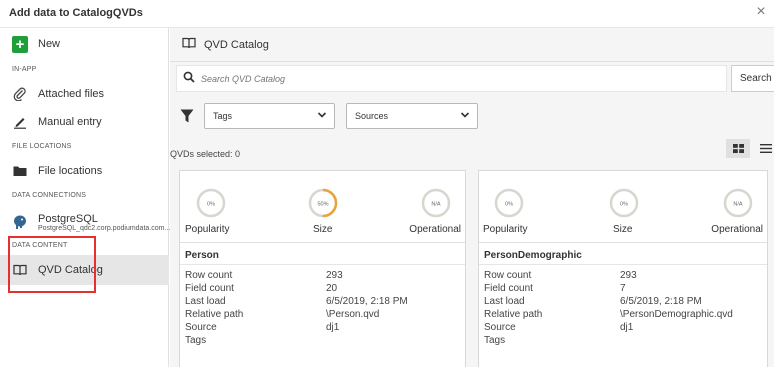  What do you see at coordinates (205, 154) in the screenshot?
I see `selection-count: QVDs selected: 0` at bounding box center [205, 154].